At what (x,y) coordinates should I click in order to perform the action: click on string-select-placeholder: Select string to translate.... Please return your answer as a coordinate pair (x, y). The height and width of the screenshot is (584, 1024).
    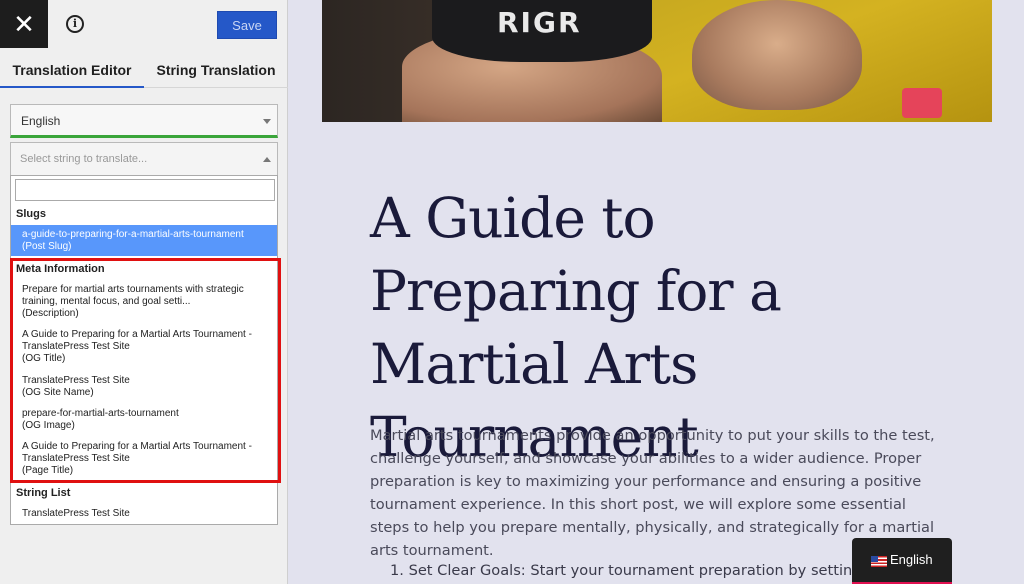
    Looking at the image, I should click on (84, 159).